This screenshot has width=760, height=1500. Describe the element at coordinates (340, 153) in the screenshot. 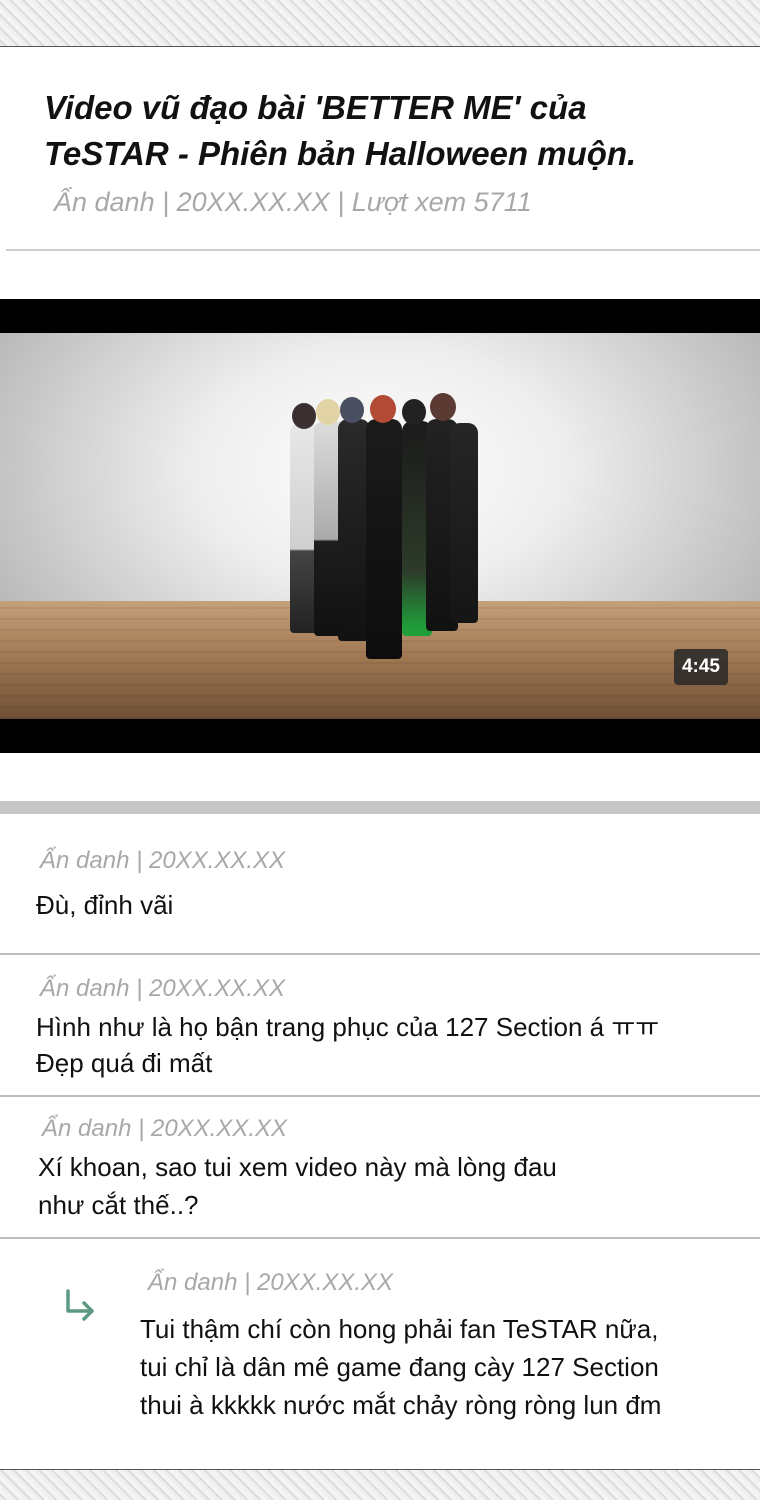

I see `post-title-line-2: TeSTAR - Phiên bản Halloween muộn.` at that location.